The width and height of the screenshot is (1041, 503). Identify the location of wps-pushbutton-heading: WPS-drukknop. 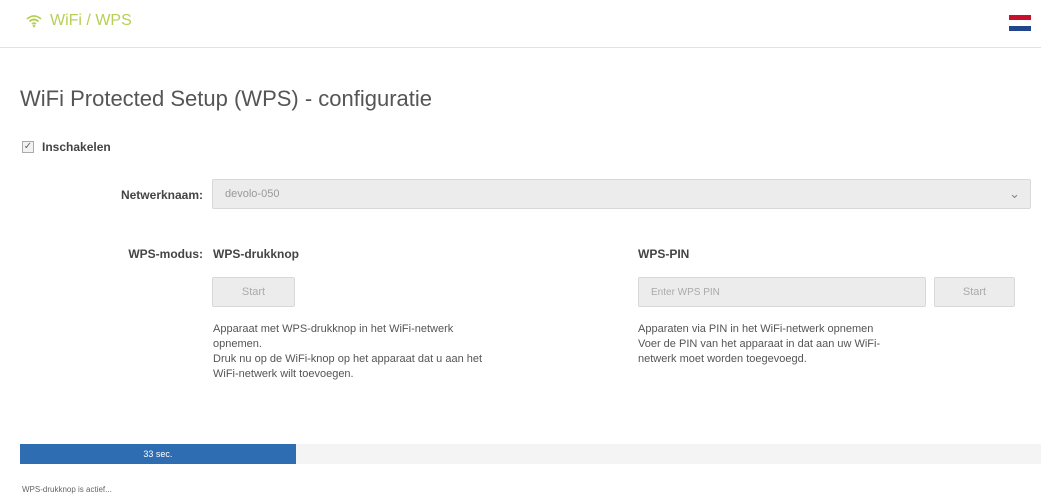
(256, 254).